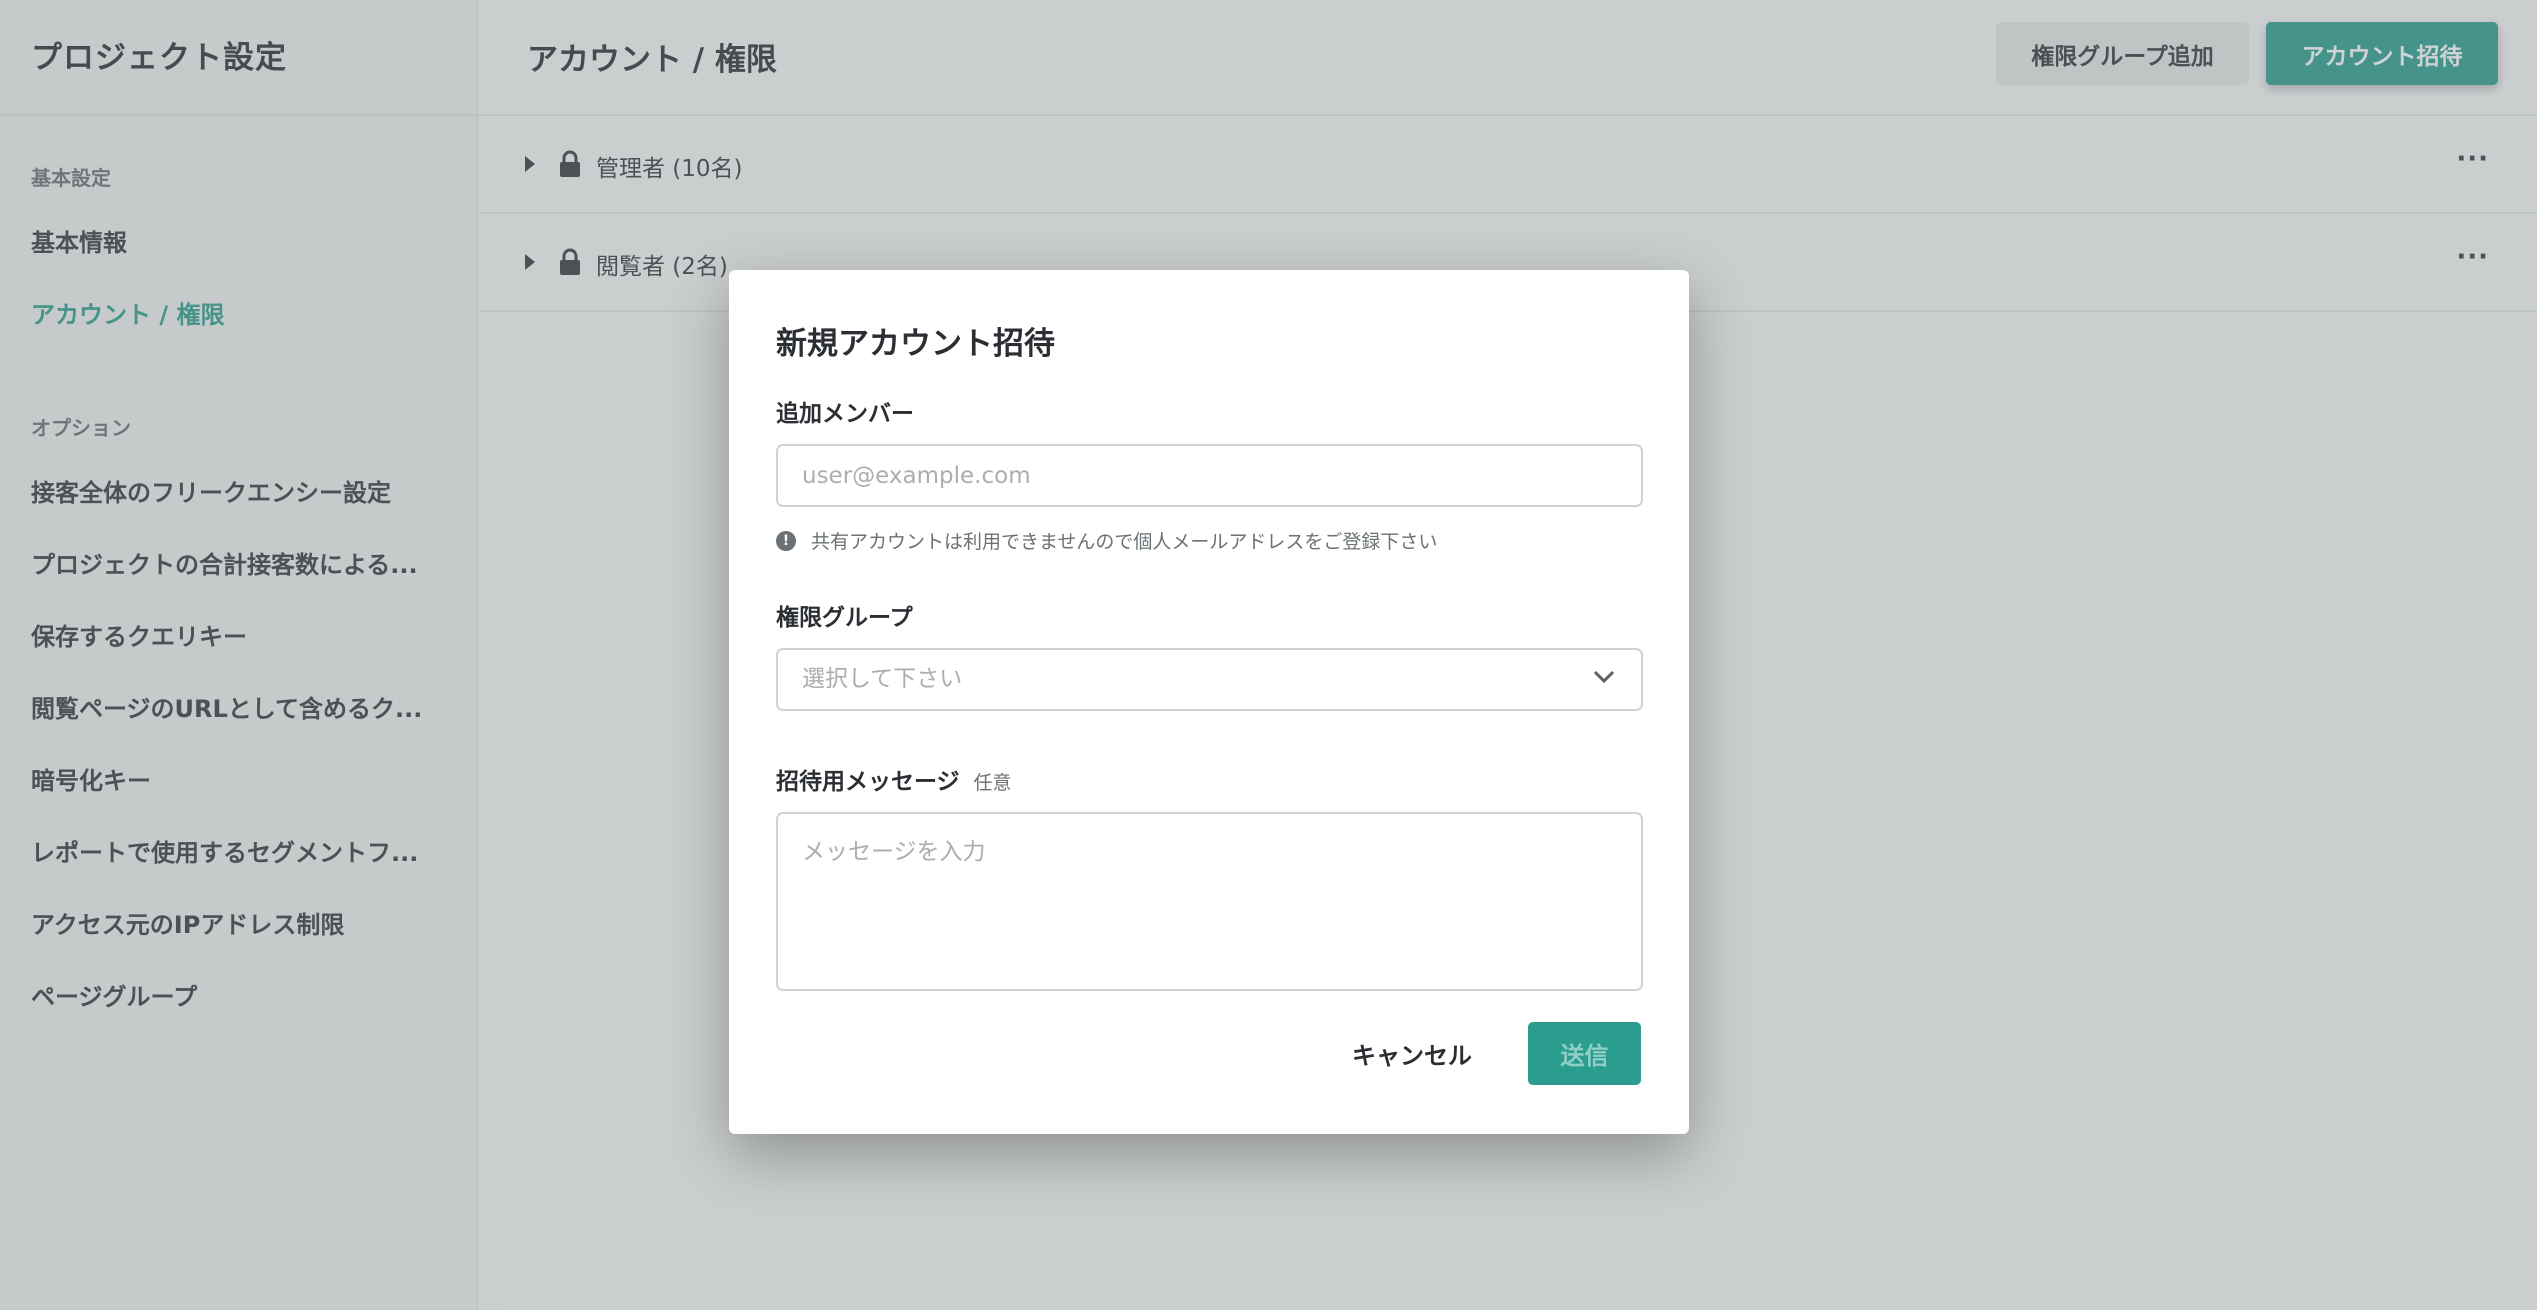 The height and width of the screenshot is (1310, 2537). What do you see at coordinates (882, 679) in the screenshot?
I see `select-placeholder: 選択して下さい` at bounding box center [882, 679].